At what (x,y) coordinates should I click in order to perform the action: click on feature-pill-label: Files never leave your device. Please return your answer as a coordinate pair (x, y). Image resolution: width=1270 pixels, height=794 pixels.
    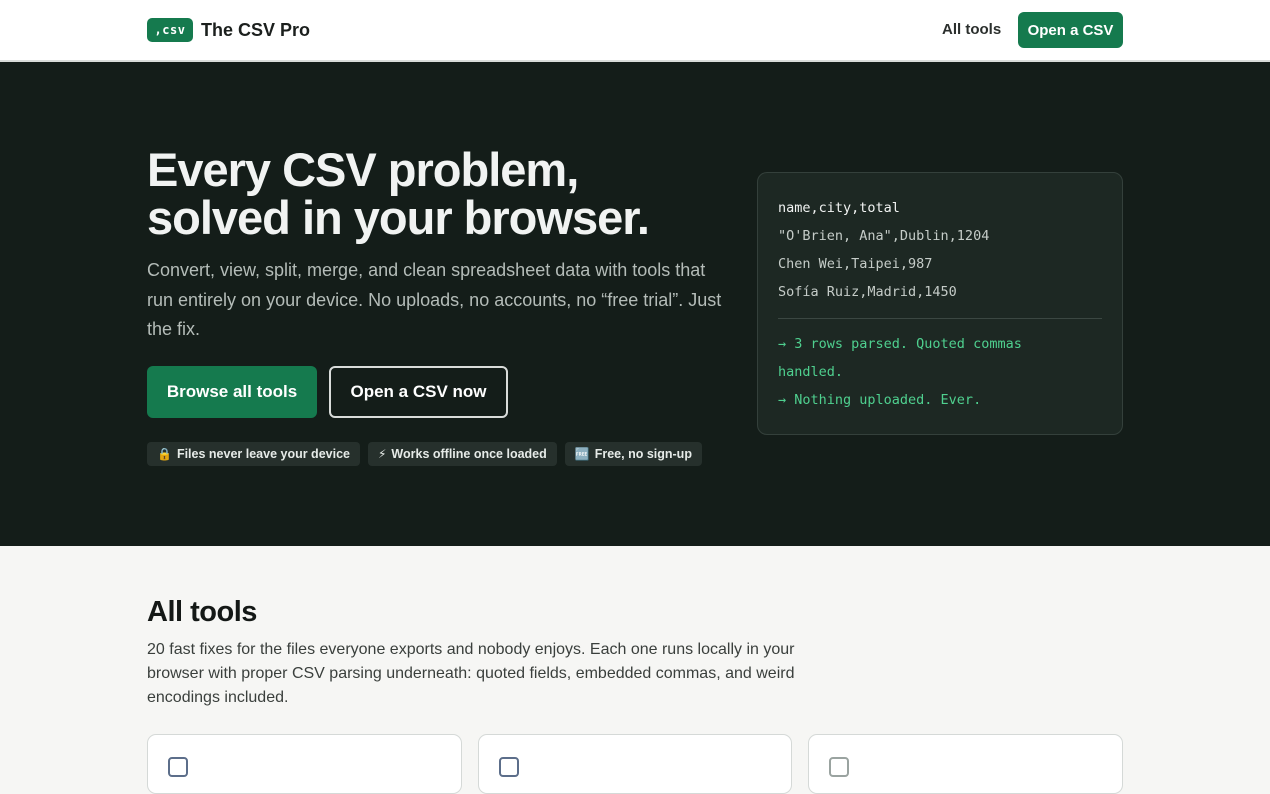
    Looking at the image, I should click on (263, 454).